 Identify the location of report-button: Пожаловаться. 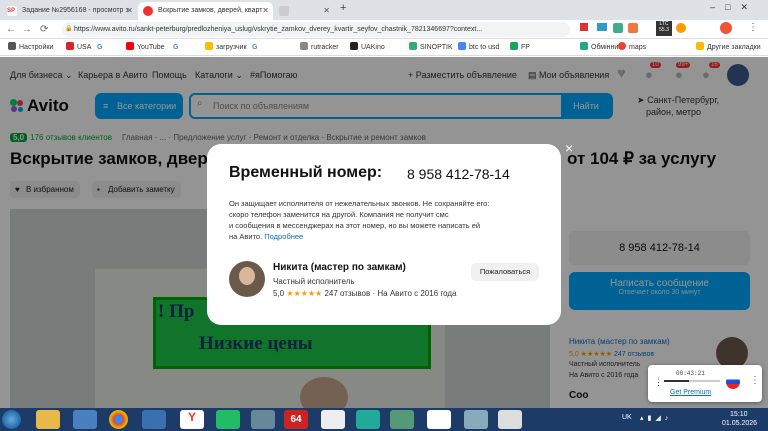
(505, 272).